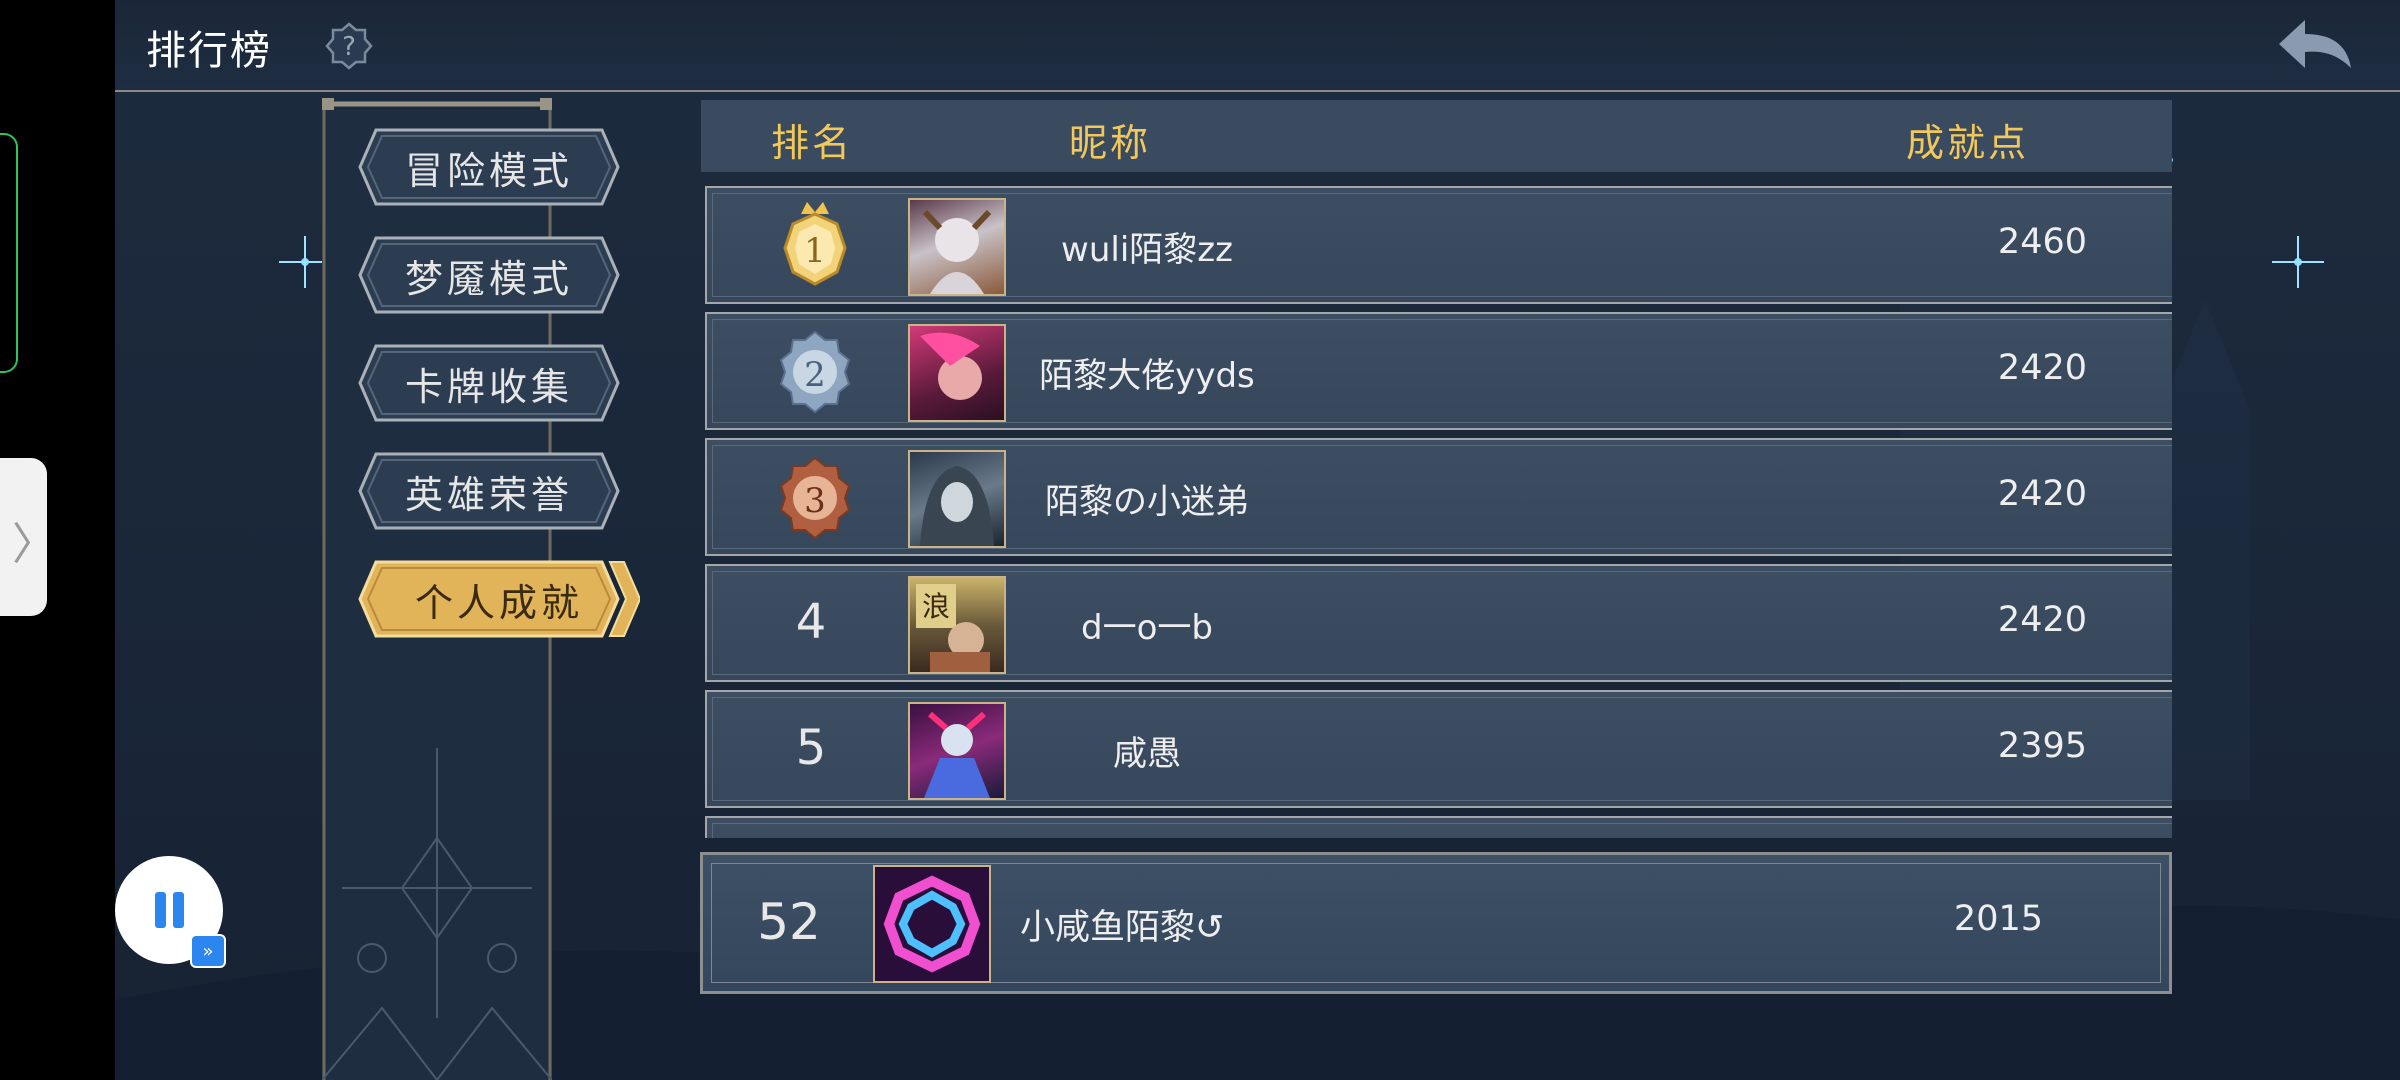 This screenshot has height=1080, width=2400. I want to click on table-row: 1 wuli陌黎zz 2460, so click(1438, 245).